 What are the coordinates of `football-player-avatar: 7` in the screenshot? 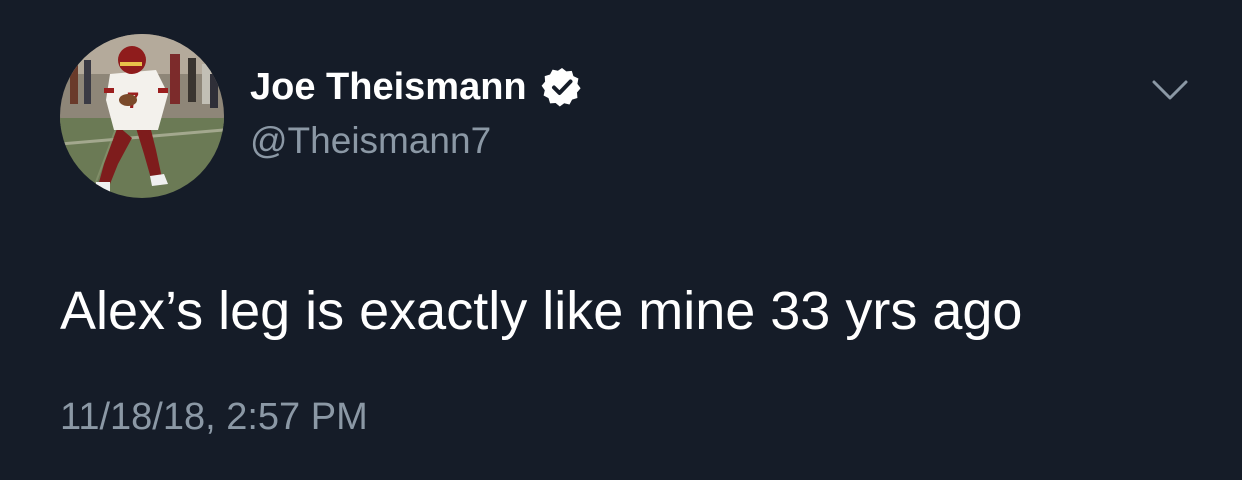 It's located at (142, 116).